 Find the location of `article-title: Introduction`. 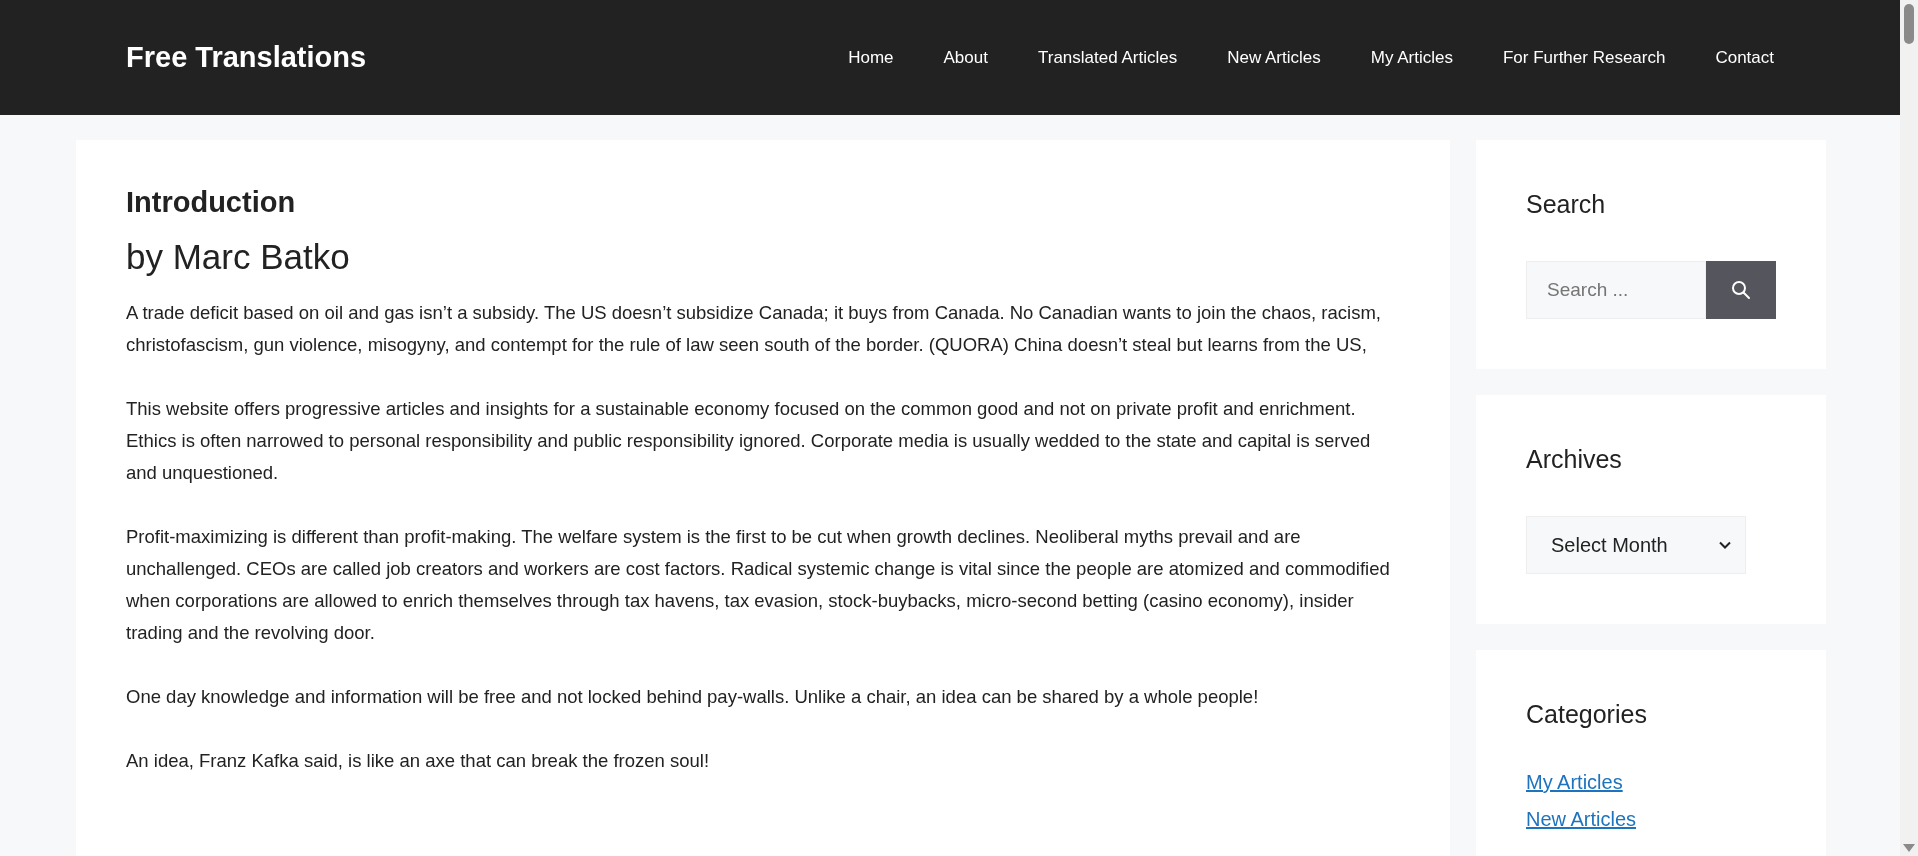

article-title: Introduction is located at coordinates (211, 202).